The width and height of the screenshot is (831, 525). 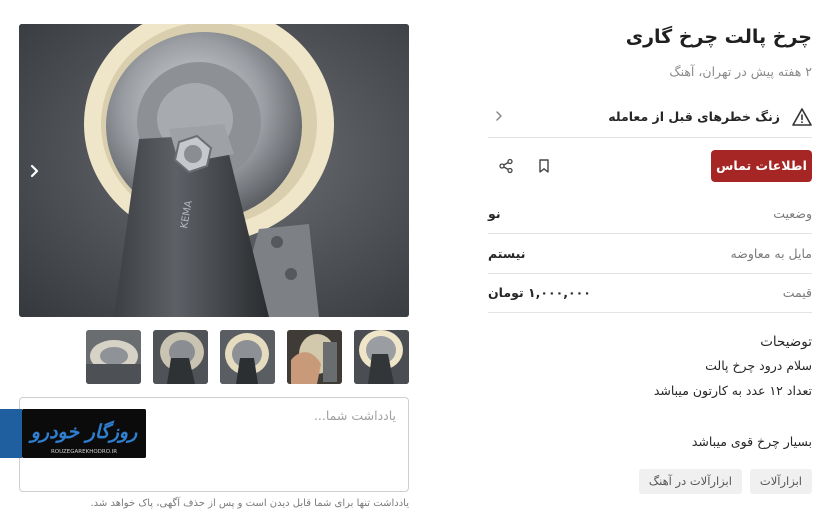 What do you see at coordinates (650, 254) in the screenshot?
I see `attribute-row-exchange: مایل به معاوضه نیستم` at bounding box center [650, 254].